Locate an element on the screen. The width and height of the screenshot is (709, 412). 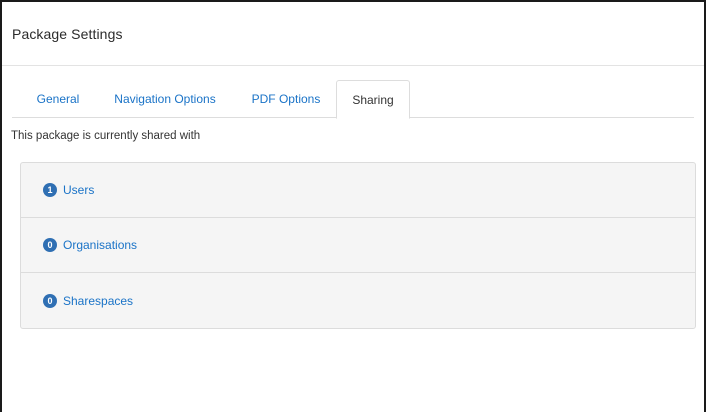
organisations-link: Organisations is located at coordinates (100, 245).